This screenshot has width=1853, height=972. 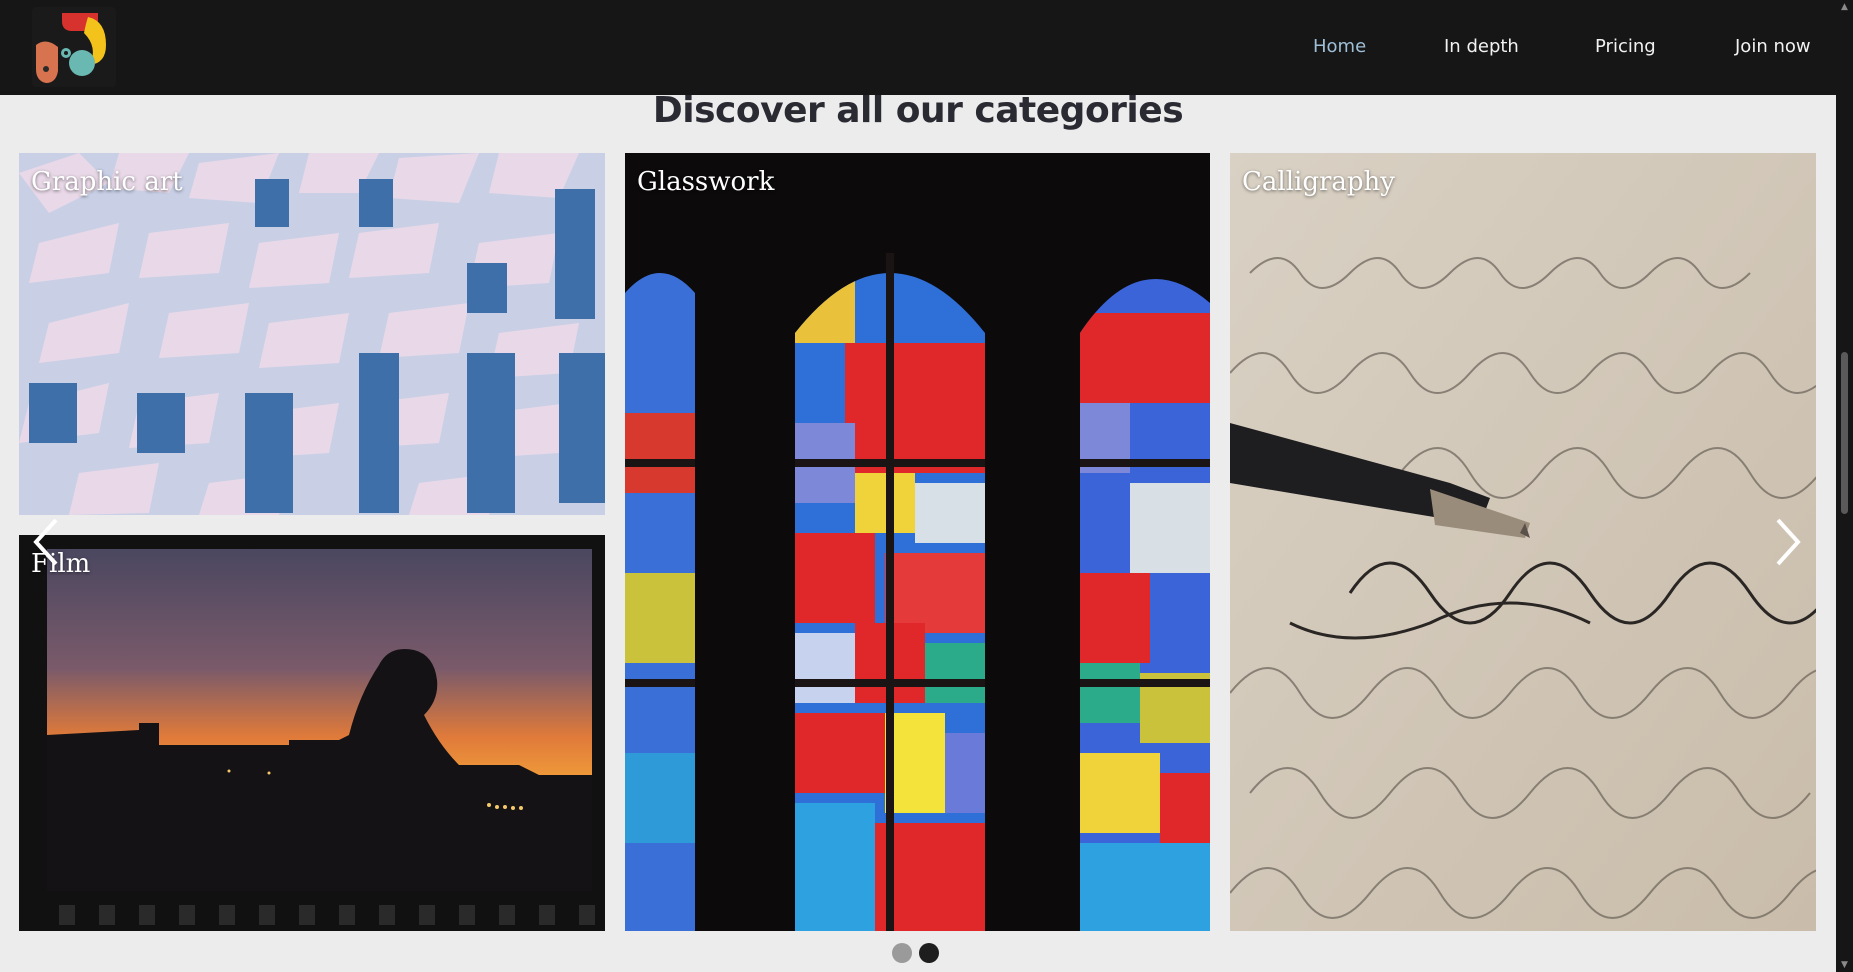 What do you see at coordinates (918, 47) in the screenshot?
I see `top-navbar: Home In depth Pricing Join now` at bounding box center [918, 47].